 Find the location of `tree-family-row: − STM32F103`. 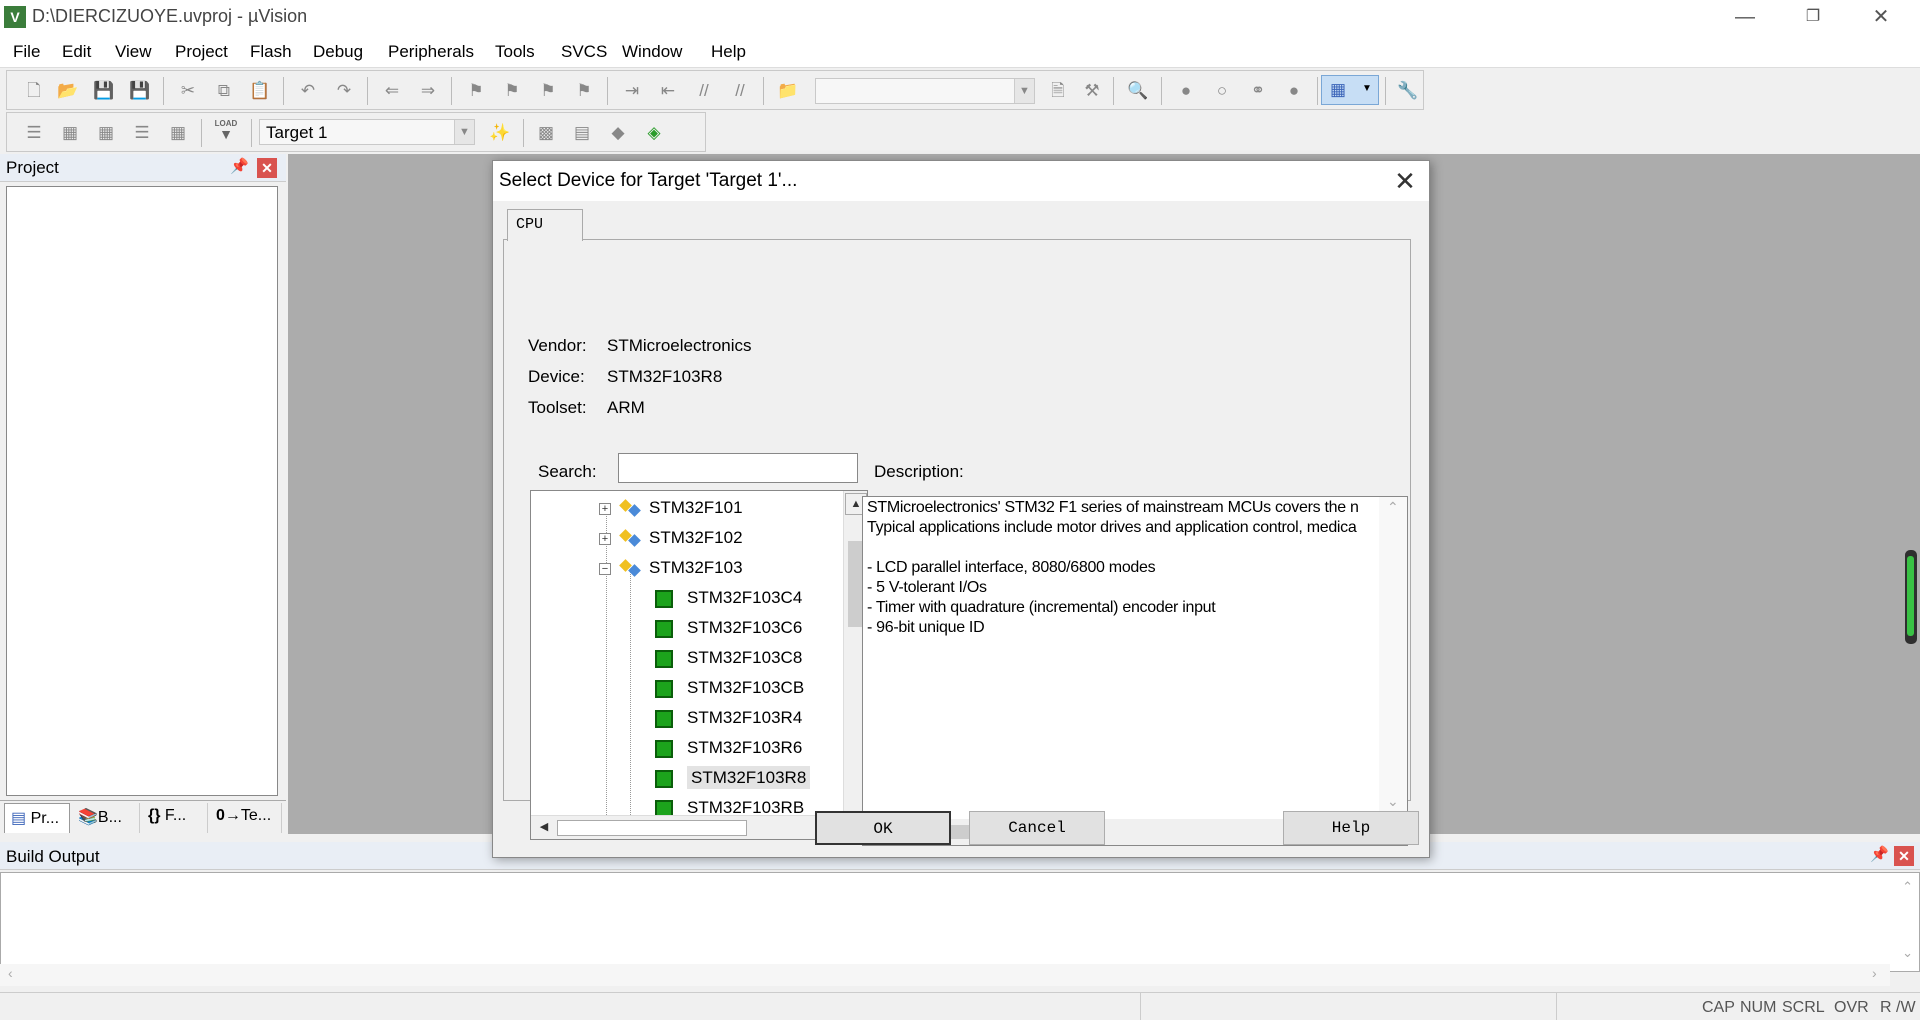

tree-family-row: − STM32F103 is located at coordinates (671, 568).